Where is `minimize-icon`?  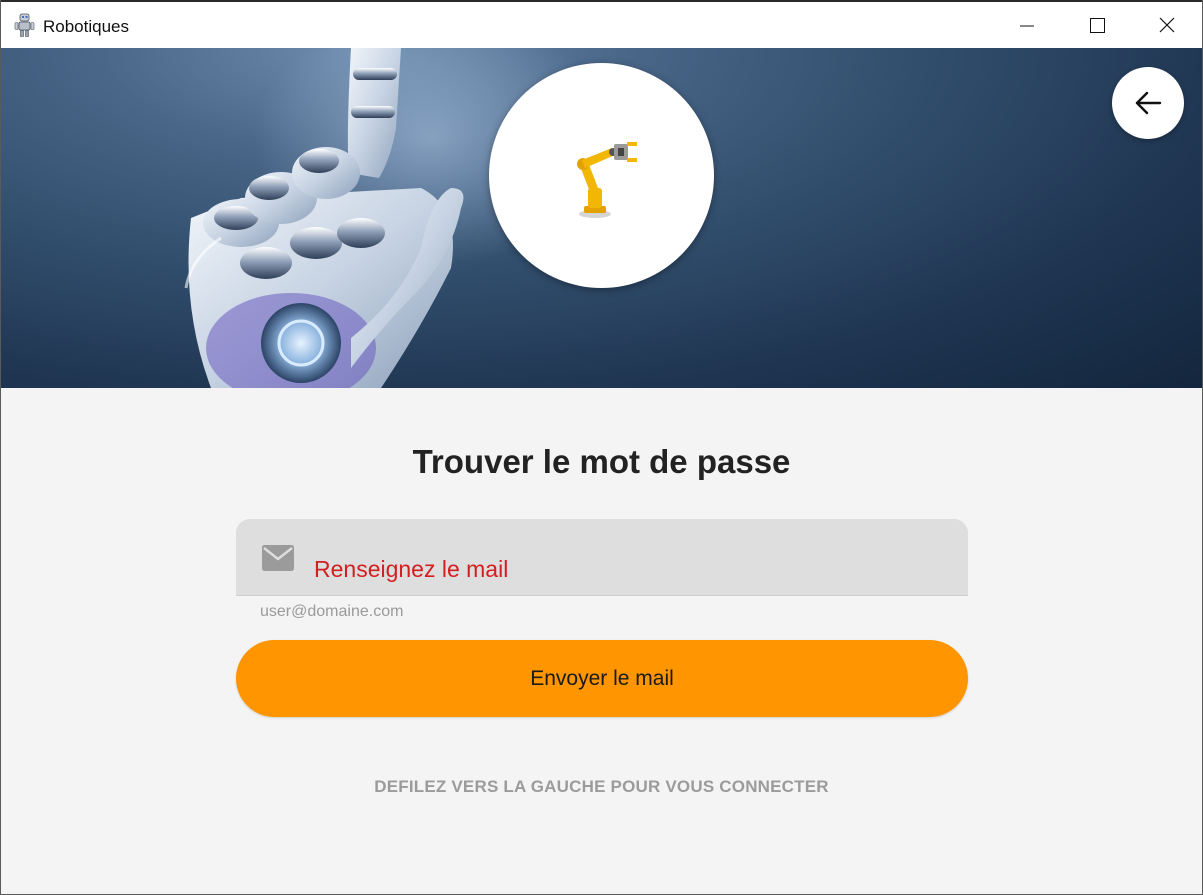
minimize-icon is located at coordinates (1027, 26).